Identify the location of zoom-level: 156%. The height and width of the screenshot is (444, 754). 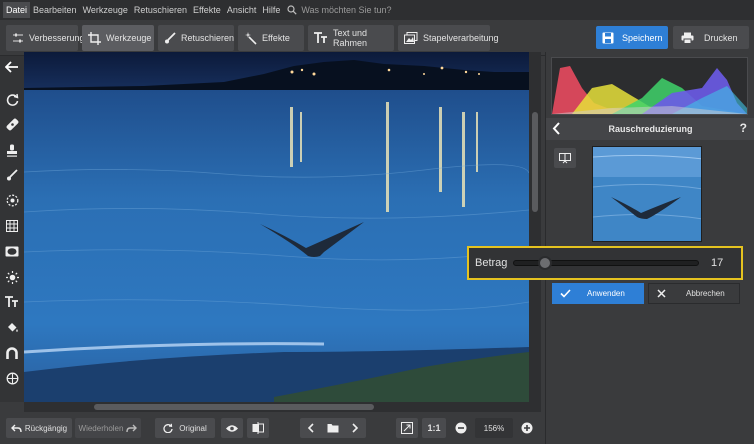
(494, 428).